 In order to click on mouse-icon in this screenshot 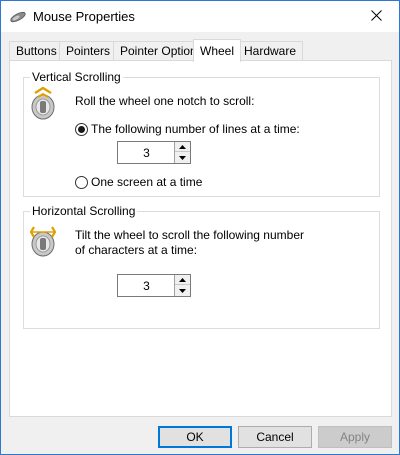, I will do `click(18, 17)`.